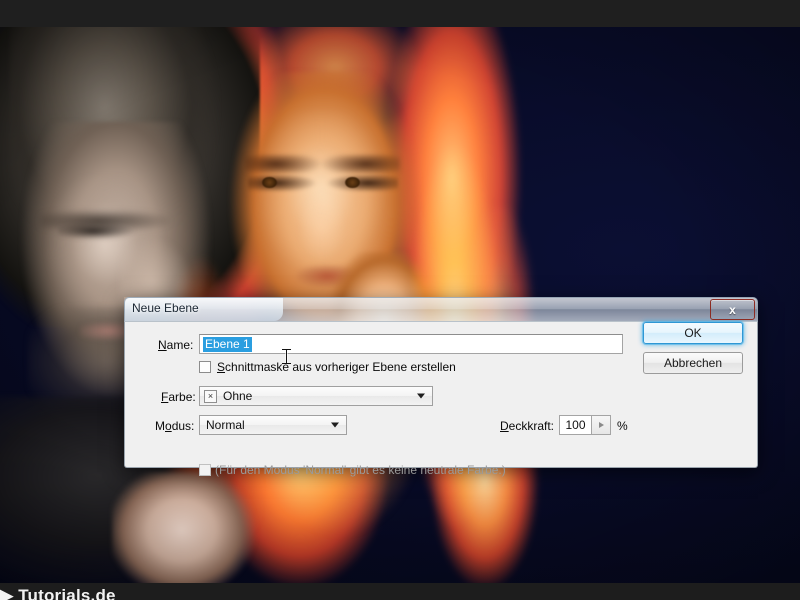  What do you see at coordinates (210, 396) in the screenshot?
I see `no-color-icon: ×` at bounding box center [210, 396].